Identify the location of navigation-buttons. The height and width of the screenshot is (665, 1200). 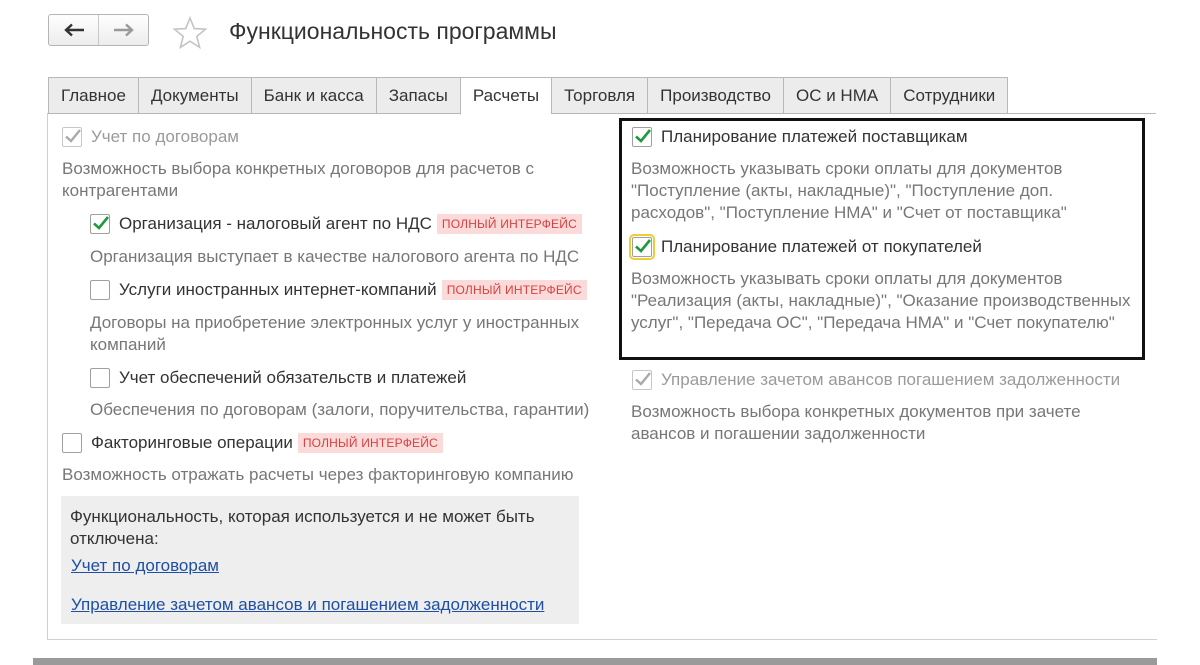
(98, 30).